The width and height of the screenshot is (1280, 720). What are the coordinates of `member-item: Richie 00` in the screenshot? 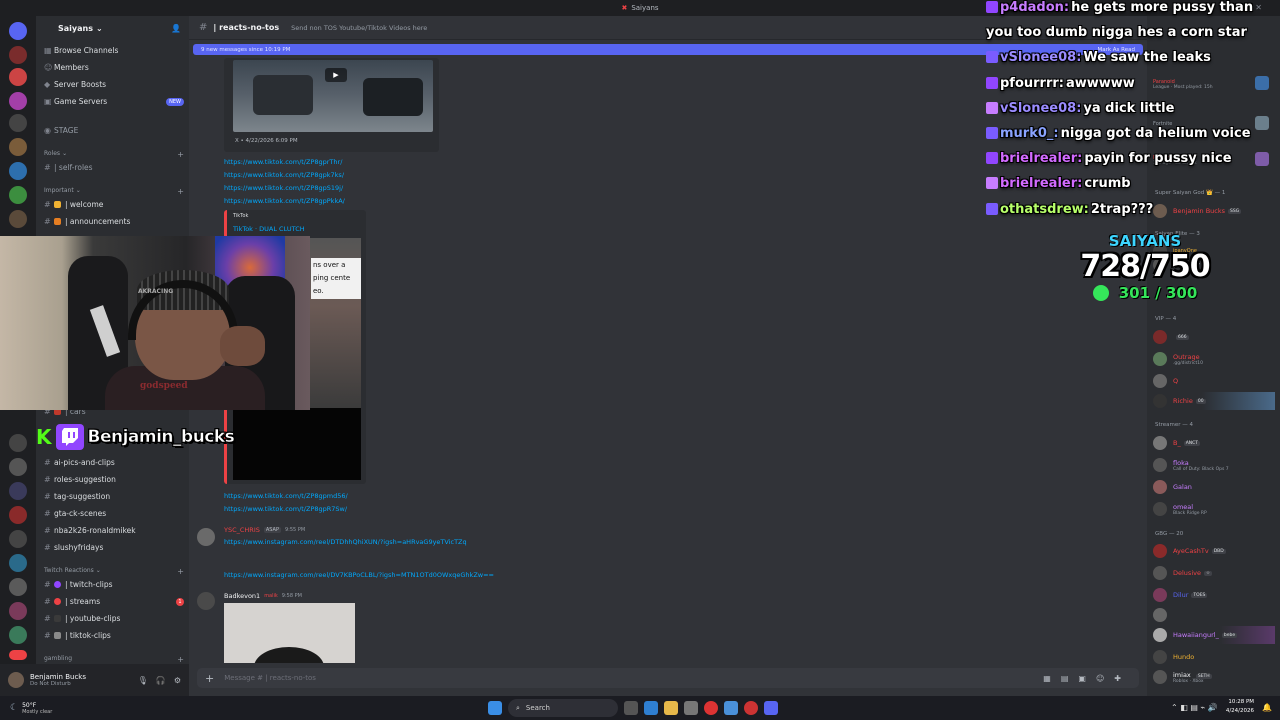 It's located at (1214, 401).